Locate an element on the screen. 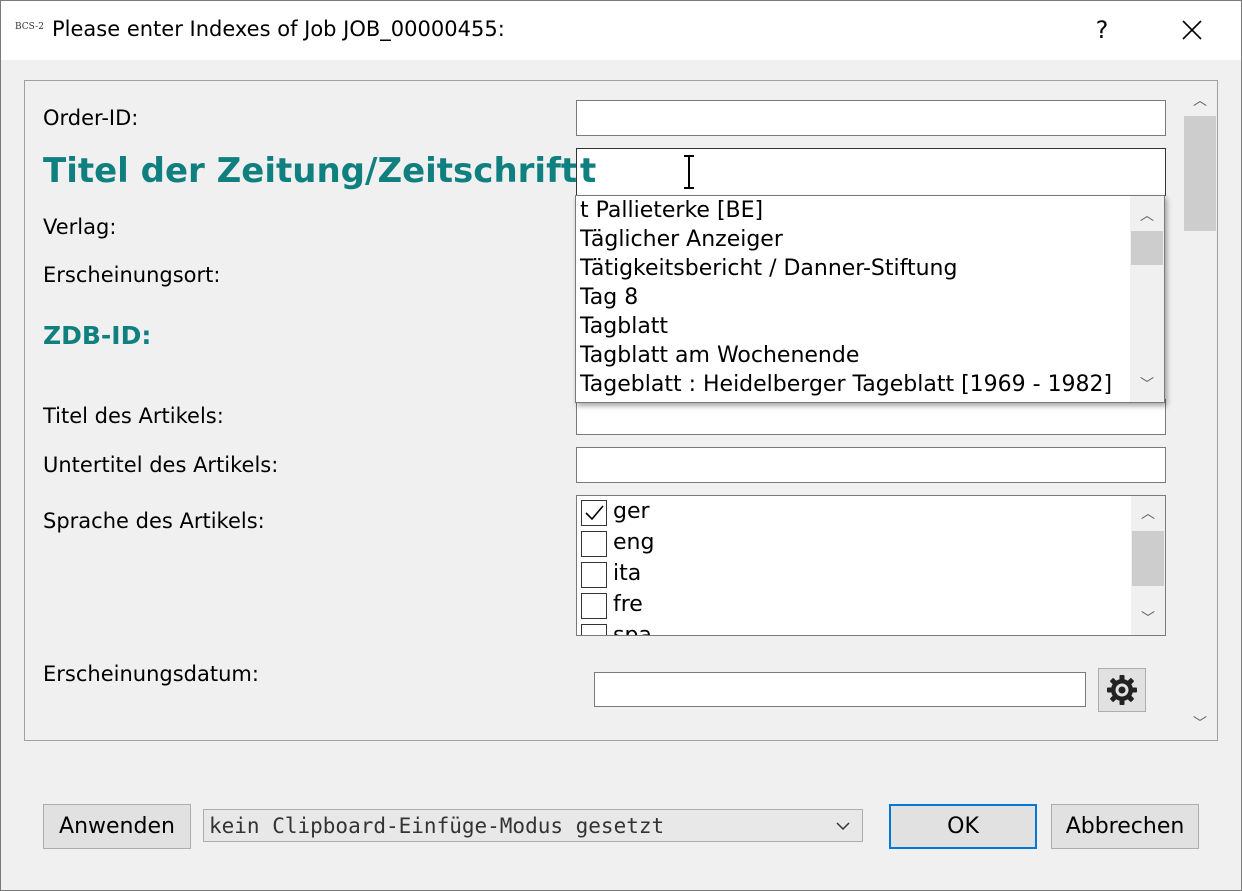 This screenshot has width=1242, height=891. close-button is located at coordinates (1192, 30).